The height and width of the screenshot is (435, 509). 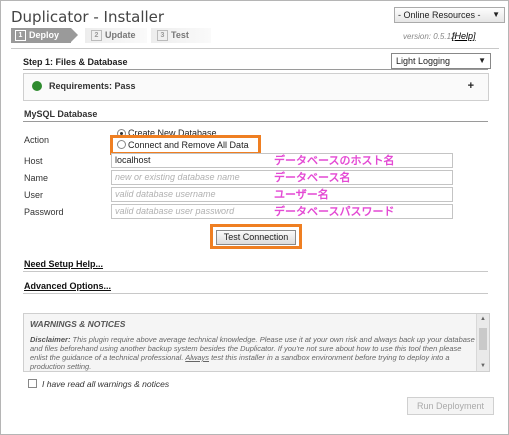 I want to click on logging-select: Light Logging ▼, so click(x=441, y=61).